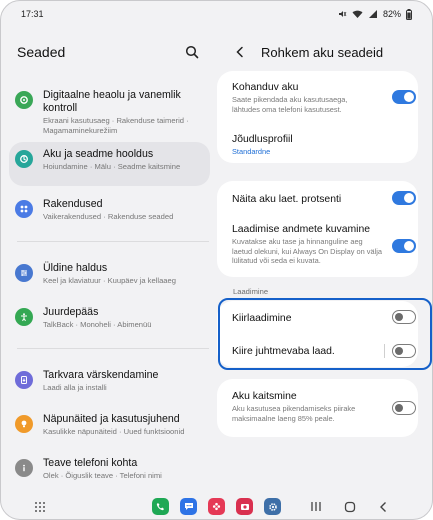 The image size is (433, 520). What do you see at coordinates (24, 424) in the screenshot?
I see `tips-icon` at bounding box center [24, 424].